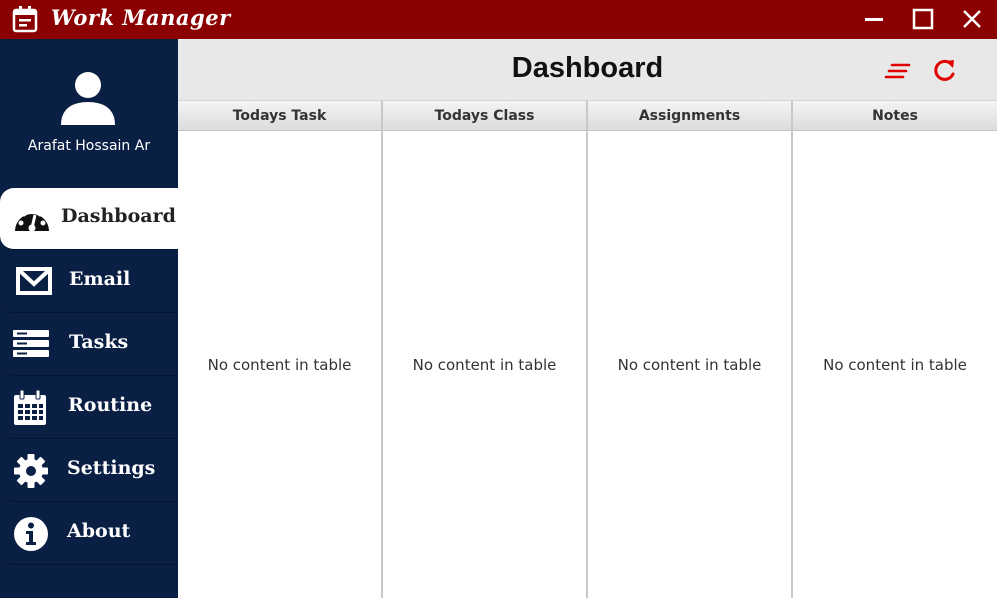 Image resolution: width=997 pixels, height=598 pixels. Describe the element at coordinates (32, 534) in the screenshot. I see `info-icon` at that location.